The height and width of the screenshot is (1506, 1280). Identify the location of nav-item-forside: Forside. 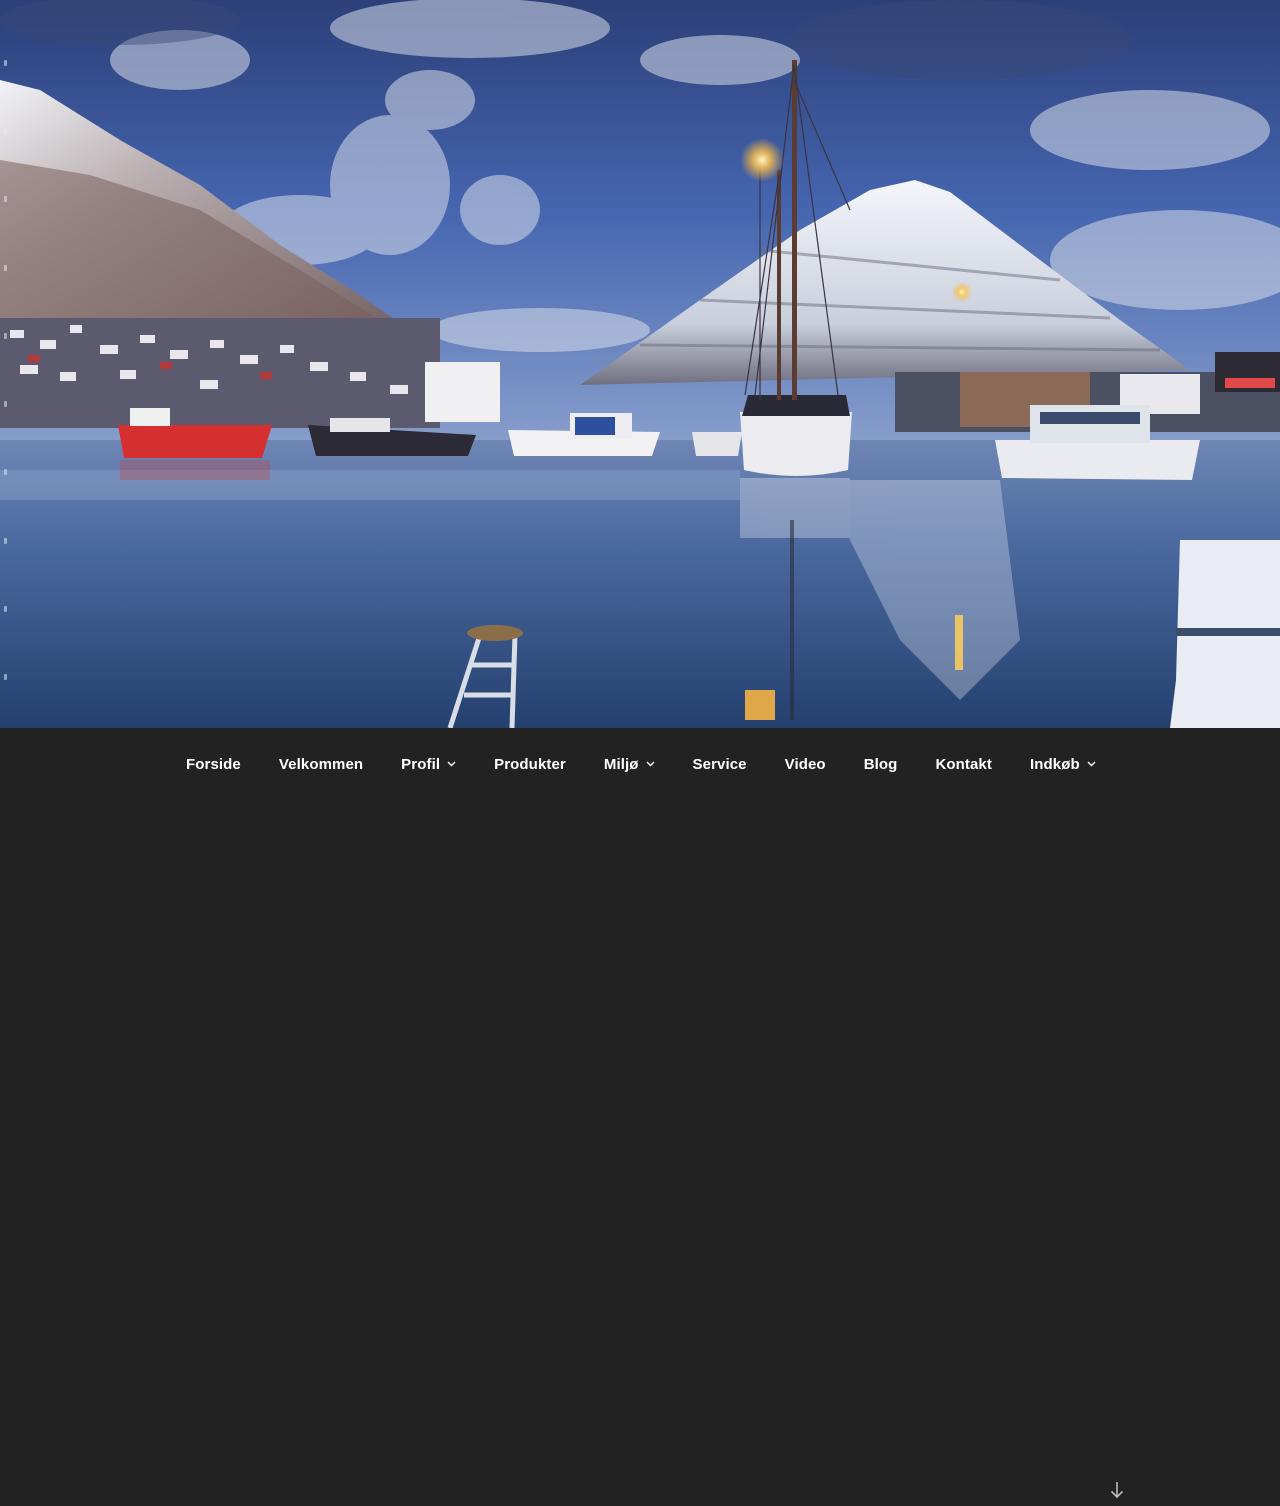
(213, 764).